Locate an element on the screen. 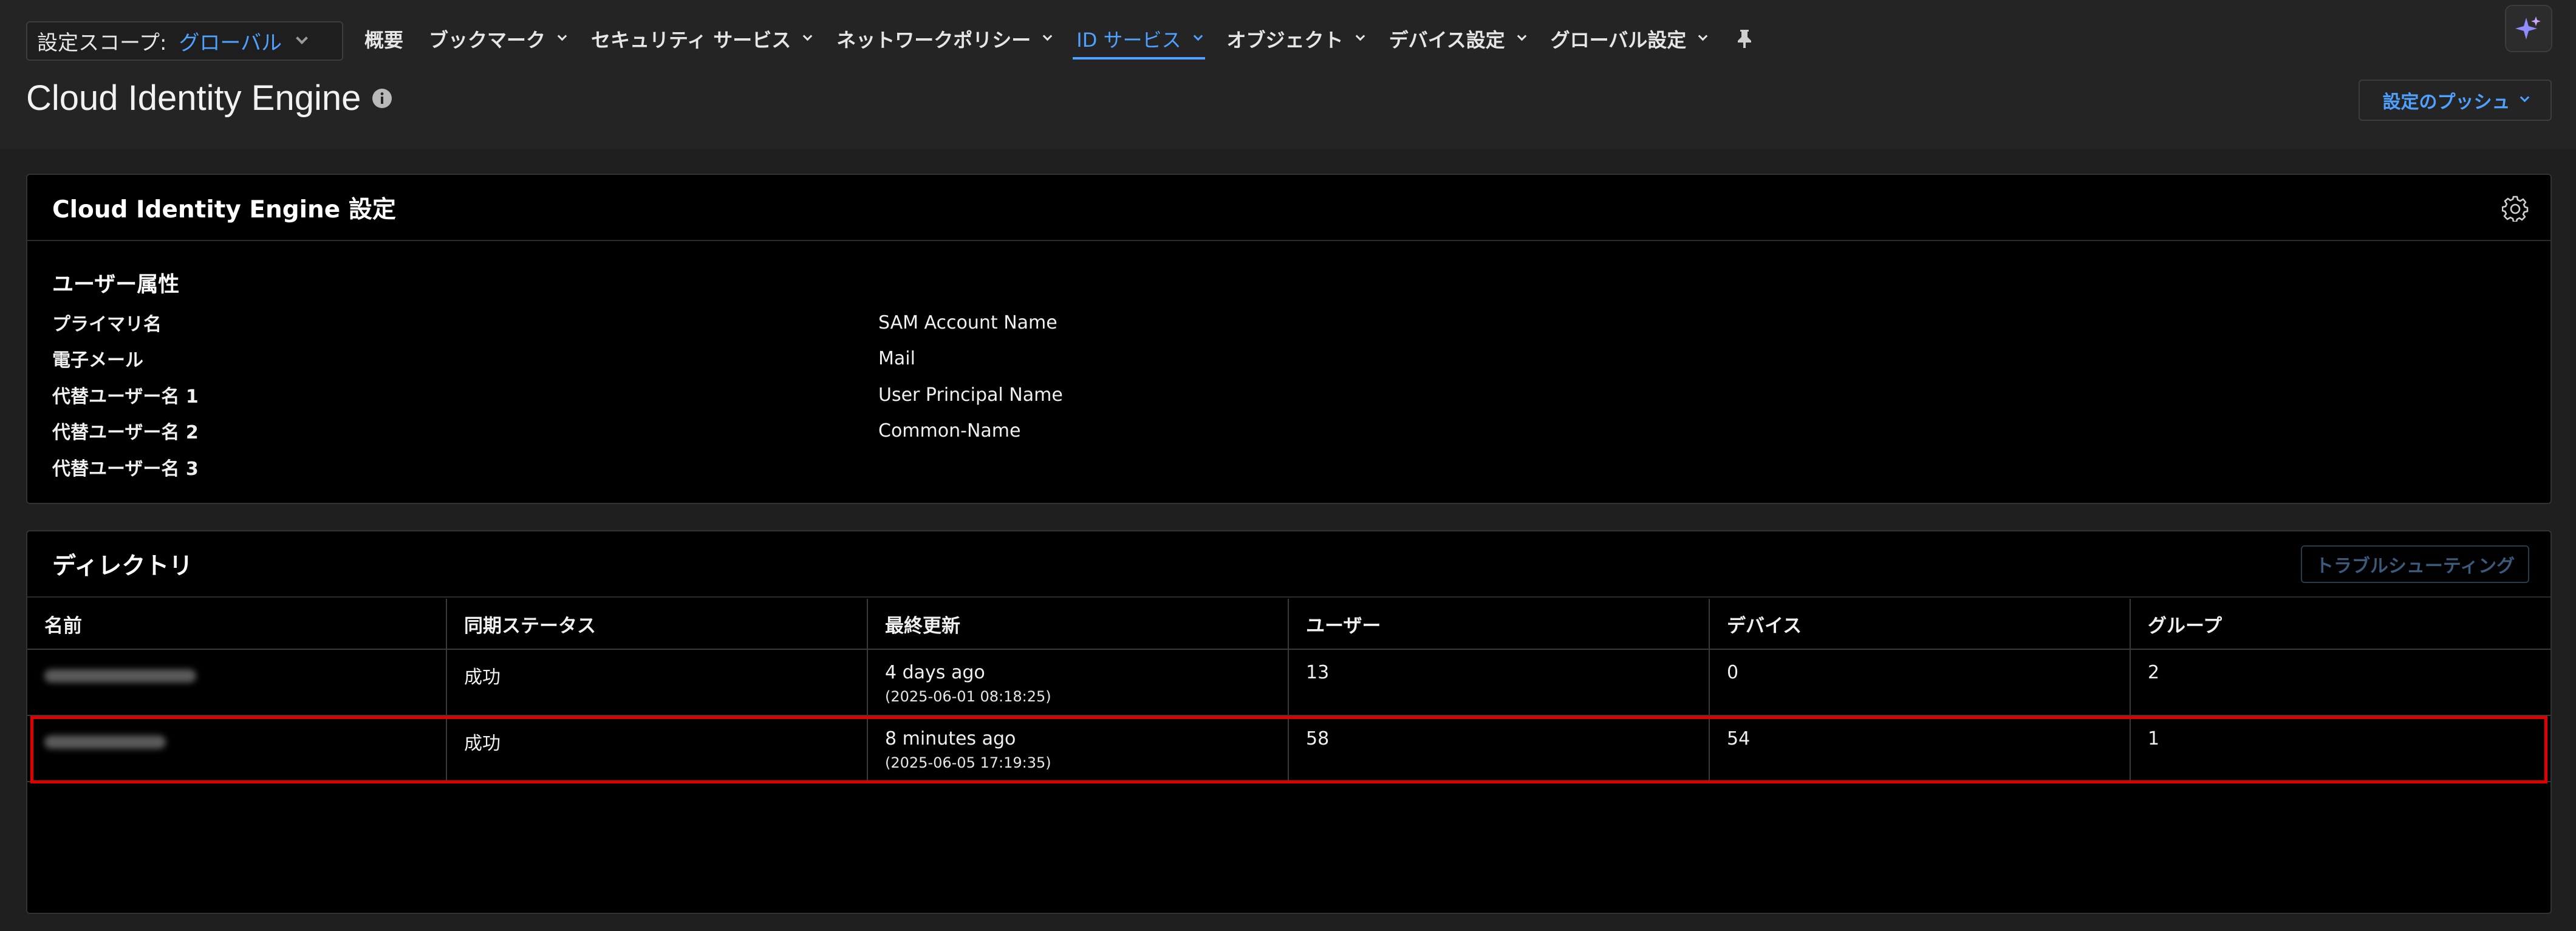 Image resolution: width=2576 pixels, height=931 pixels. table-header-row: 名前 同期ステータス 最終更新 ユーザー デバイス グループ is located at coordinates (1288, 624).